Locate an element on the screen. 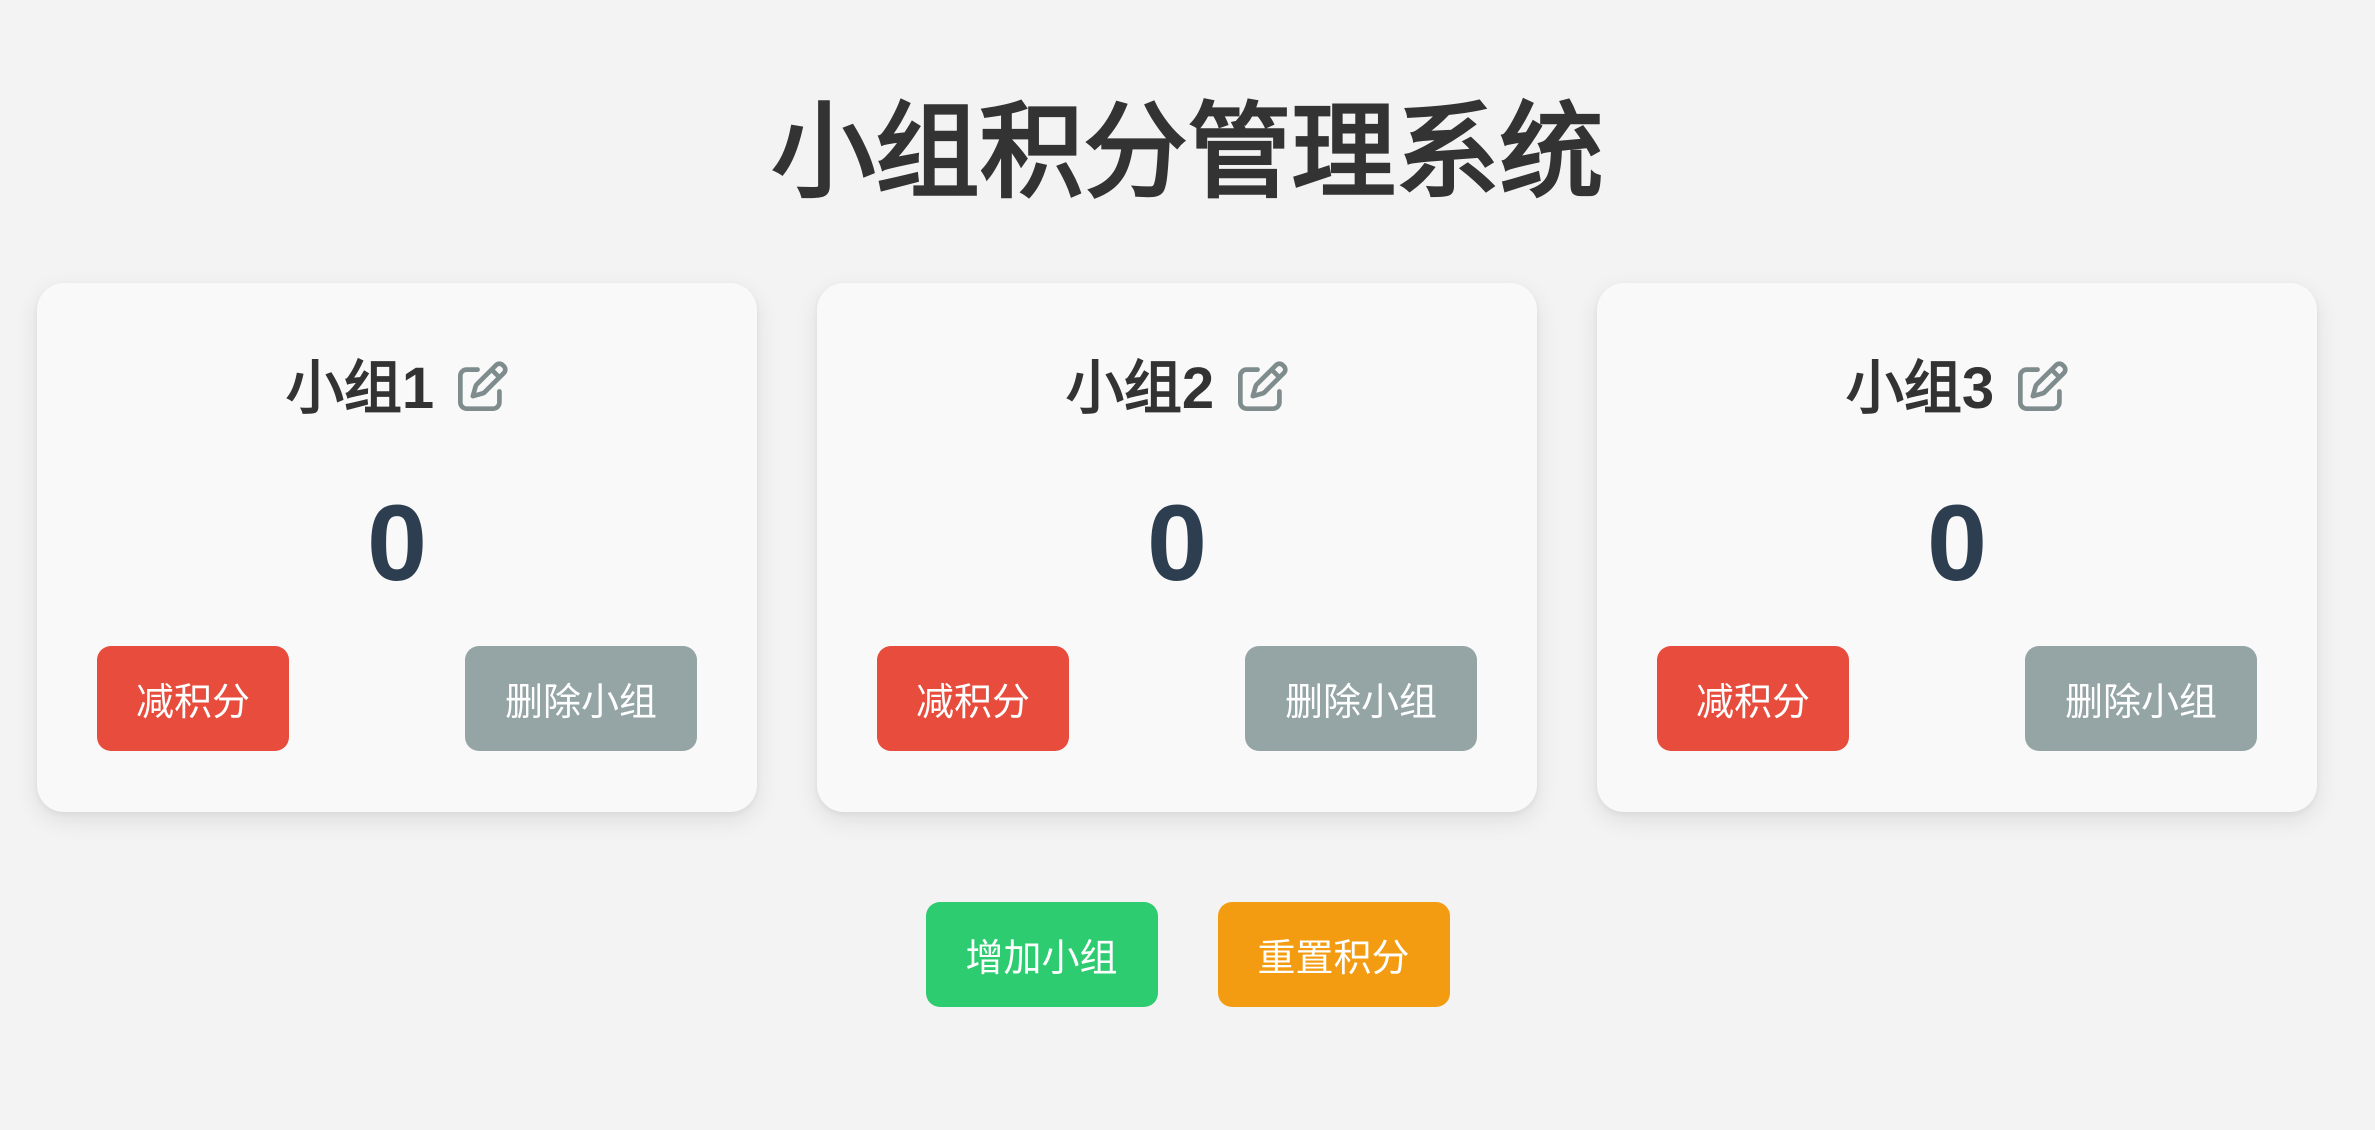 Image resolution: width=2375 pixels, height=1130 pixels. reset-scores-button: 重置积分 is located at coordinates (1333, 954).